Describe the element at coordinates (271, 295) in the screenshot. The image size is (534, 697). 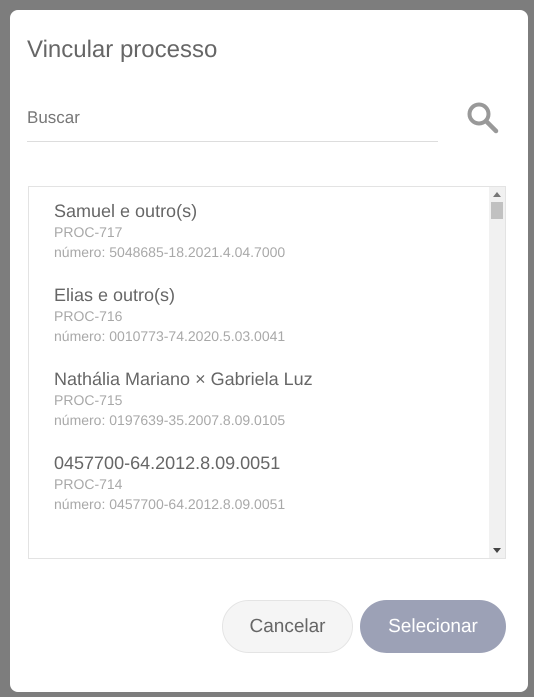
I see `process-title: Elias e outro(s)` at that location.